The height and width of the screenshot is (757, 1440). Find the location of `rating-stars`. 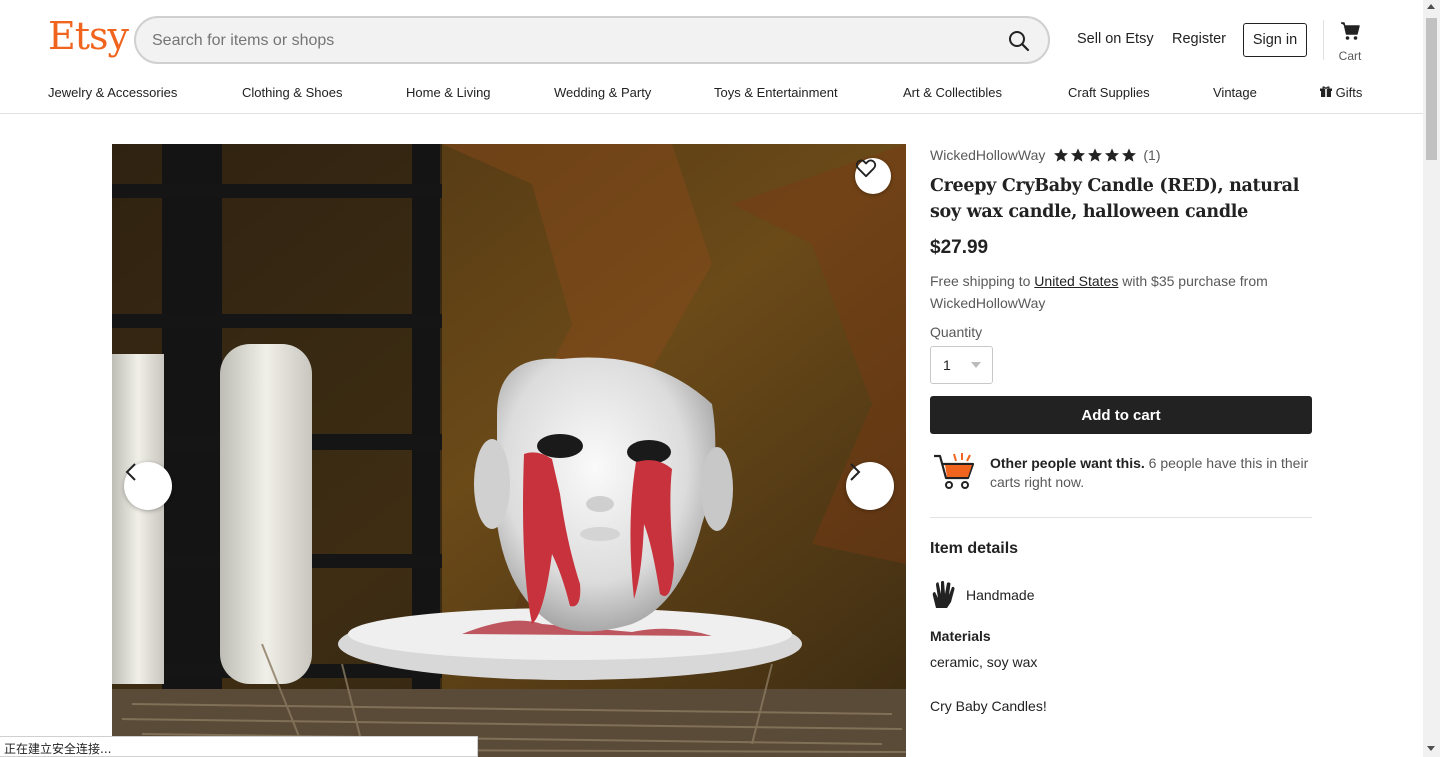

rating-stars is located at coordinates (1095, 155).